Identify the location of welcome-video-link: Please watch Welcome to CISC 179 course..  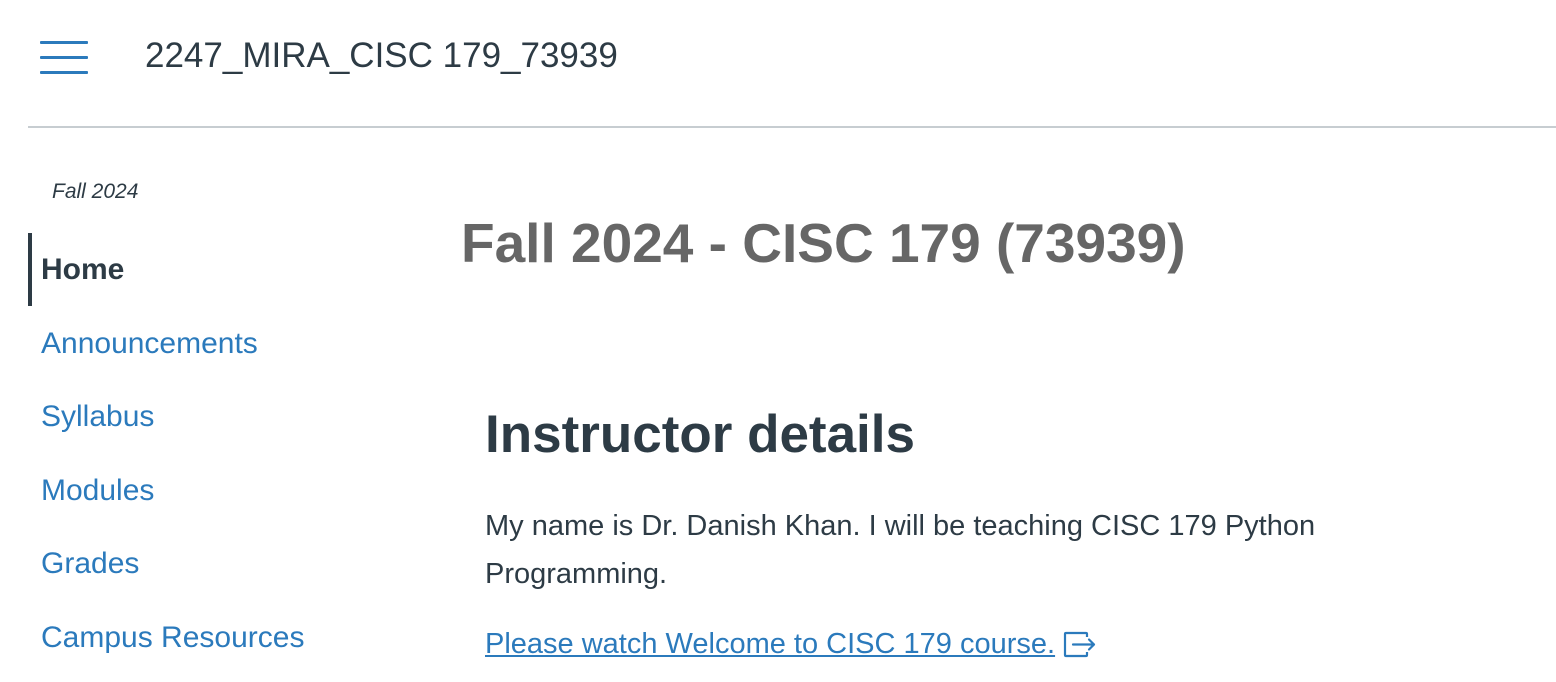
(791, 644).